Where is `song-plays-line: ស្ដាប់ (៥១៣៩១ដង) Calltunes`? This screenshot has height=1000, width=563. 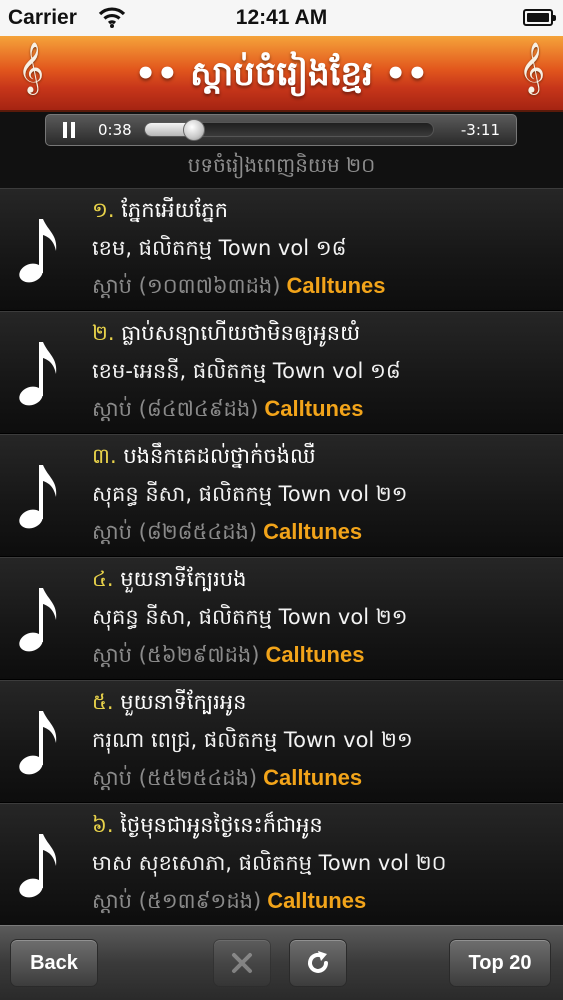
song-plays-line: ស្ដាប់ (៥១៣៩១ដង) Calltunes is located at coordinates (229, 903).